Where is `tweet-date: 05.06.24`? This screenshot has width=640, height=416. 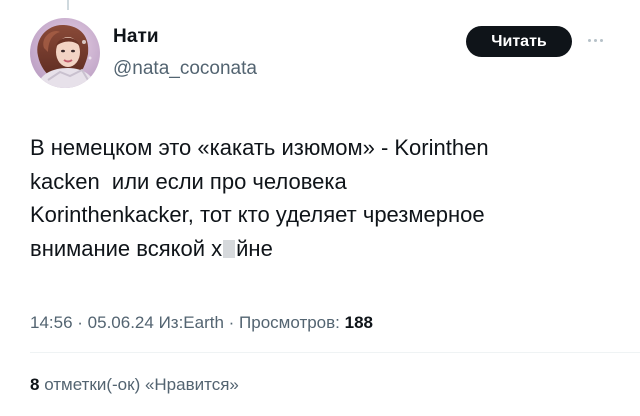 tweet-date: 05.06.24 is located at coordinates (121, 322).